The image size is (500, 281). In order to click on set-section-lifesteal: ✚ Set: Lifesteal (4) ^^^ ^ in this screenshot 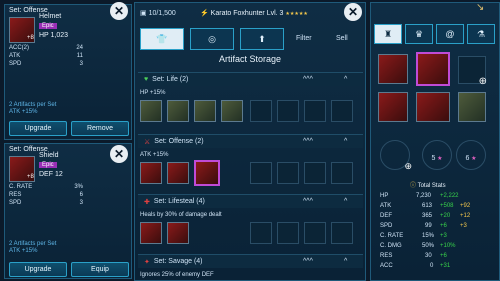, I will do `click(250, 201)`.